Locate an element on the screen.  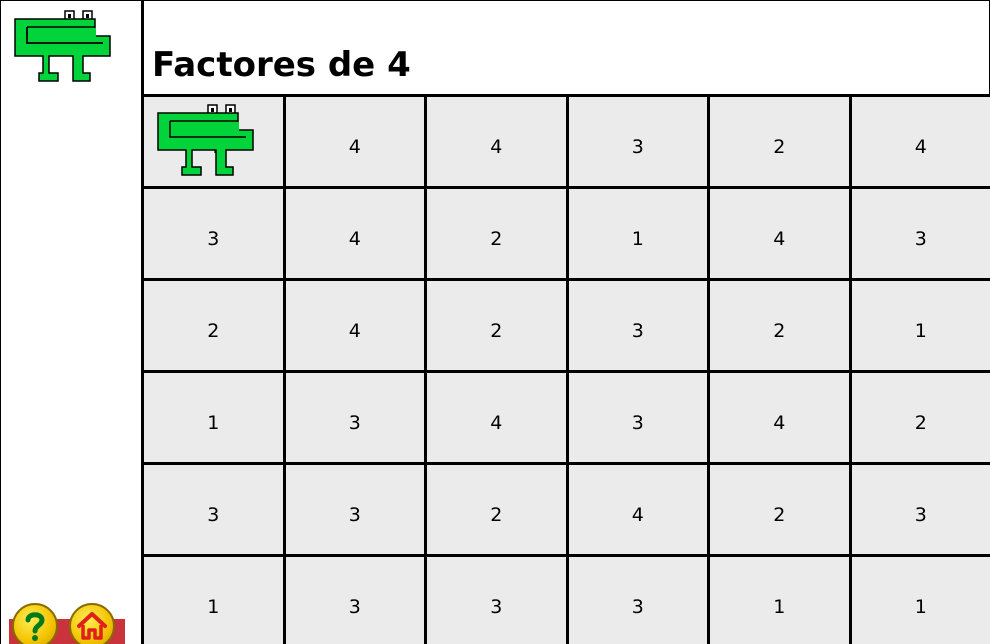
home-icon is located at coordinates (92, 626).